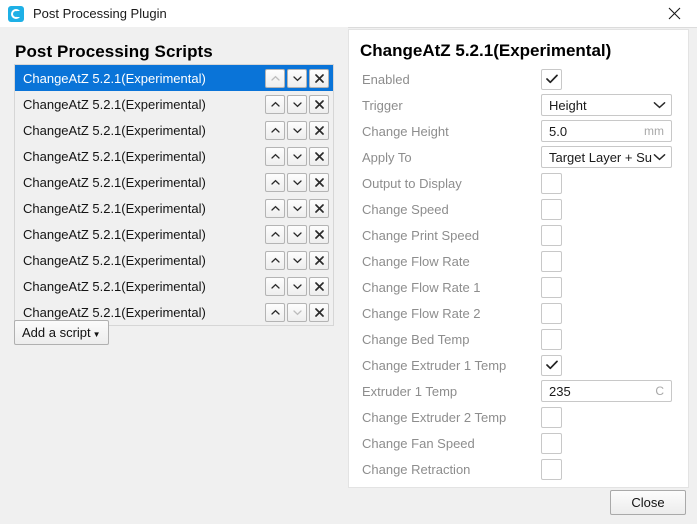 The image size is (697, 524). What do you see at coordinates (518, 79) in the screenshot?
I see `setting-row: Enabled` at bounding box center [518, 79].